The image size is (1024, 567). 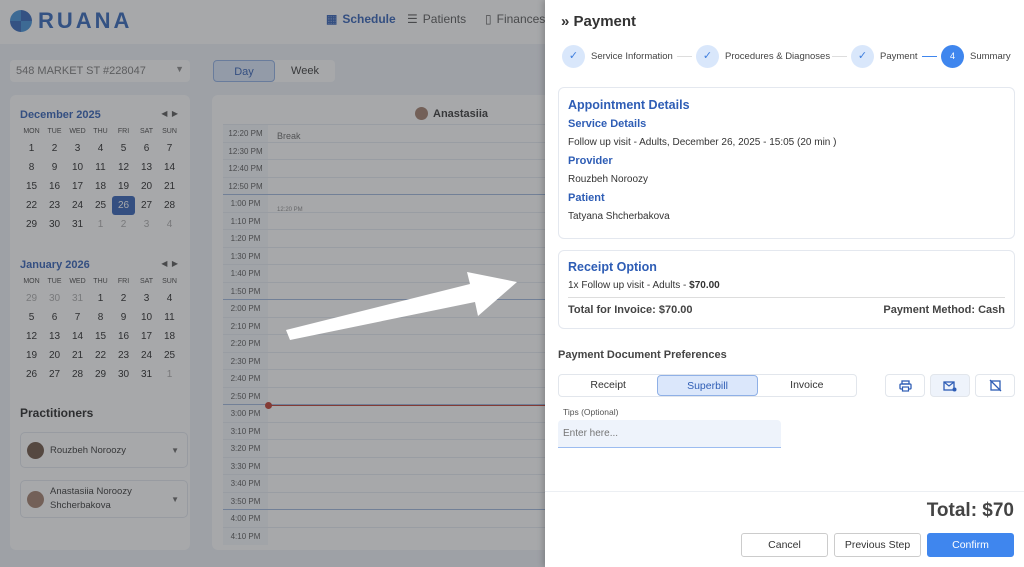 I want to click on payment-method: Payment Method: Cash, so click(x=944, y=310).